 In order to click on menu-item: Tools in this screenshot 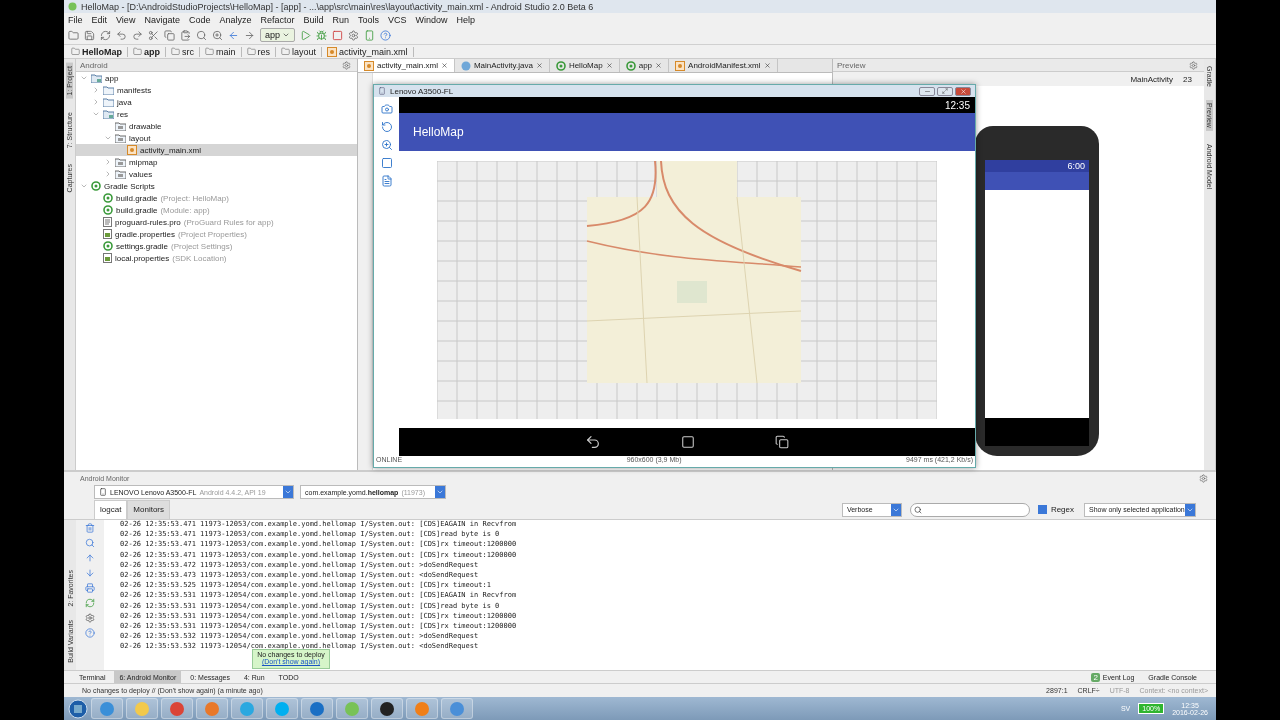, I will do `click(369, 19)`.